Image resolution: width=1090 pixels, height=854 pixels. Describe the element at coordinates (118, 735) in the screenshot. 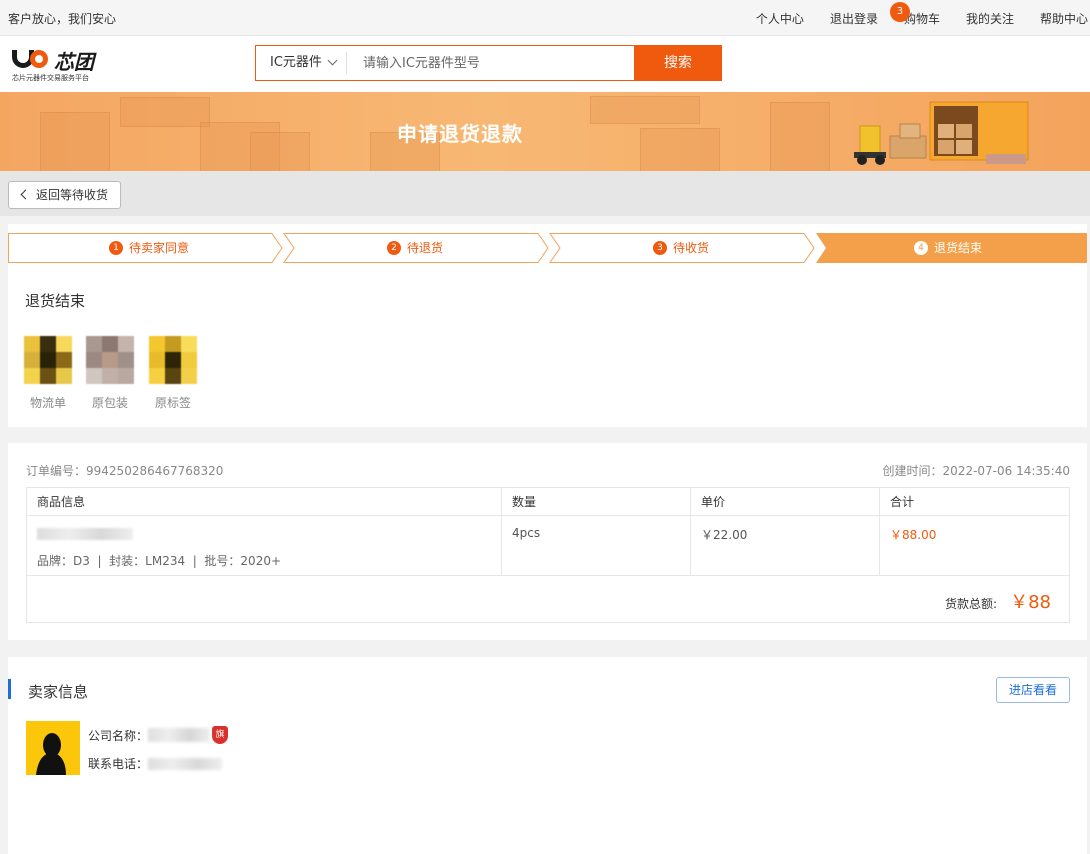

I see `company-name-label: 公司名称：` at that location.